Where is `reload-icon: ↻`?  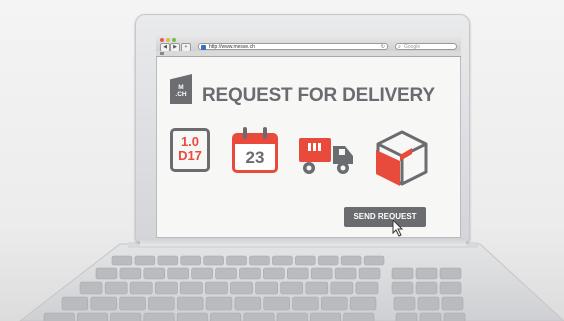
reload-icon: ↻ is located at coordinates (383, 47).